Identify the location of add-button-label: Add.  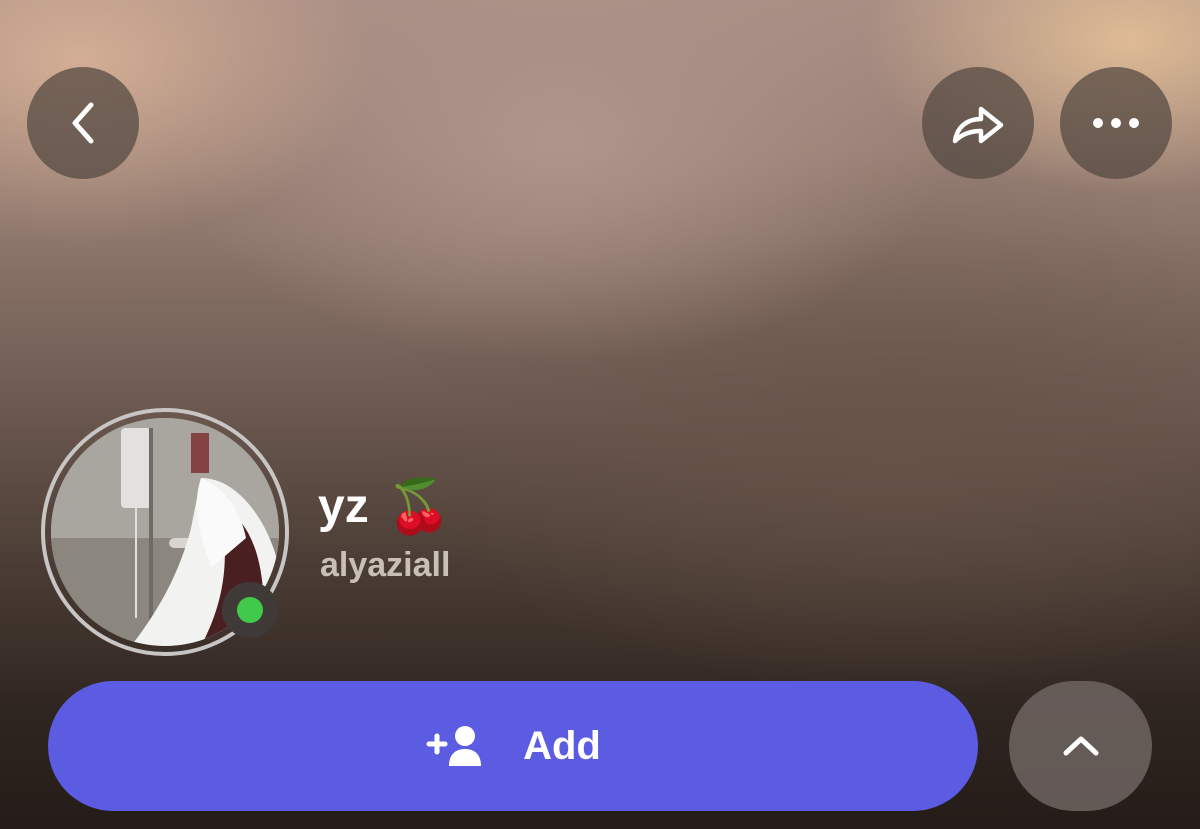
(562, 745).